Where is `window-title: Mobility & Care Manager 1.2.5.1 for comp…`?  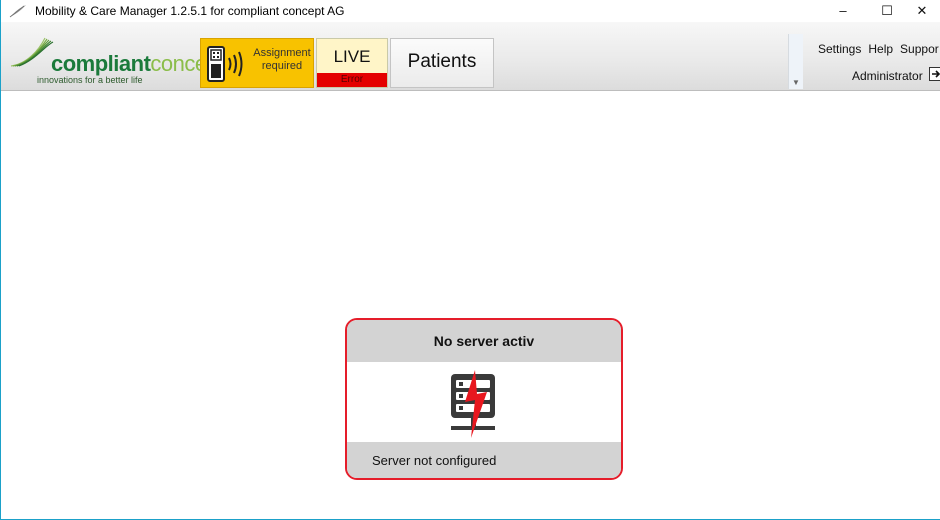
window-title: Mobility & Care Manager 1.2.5.1 for comp… is located at coordinates (190, 11).